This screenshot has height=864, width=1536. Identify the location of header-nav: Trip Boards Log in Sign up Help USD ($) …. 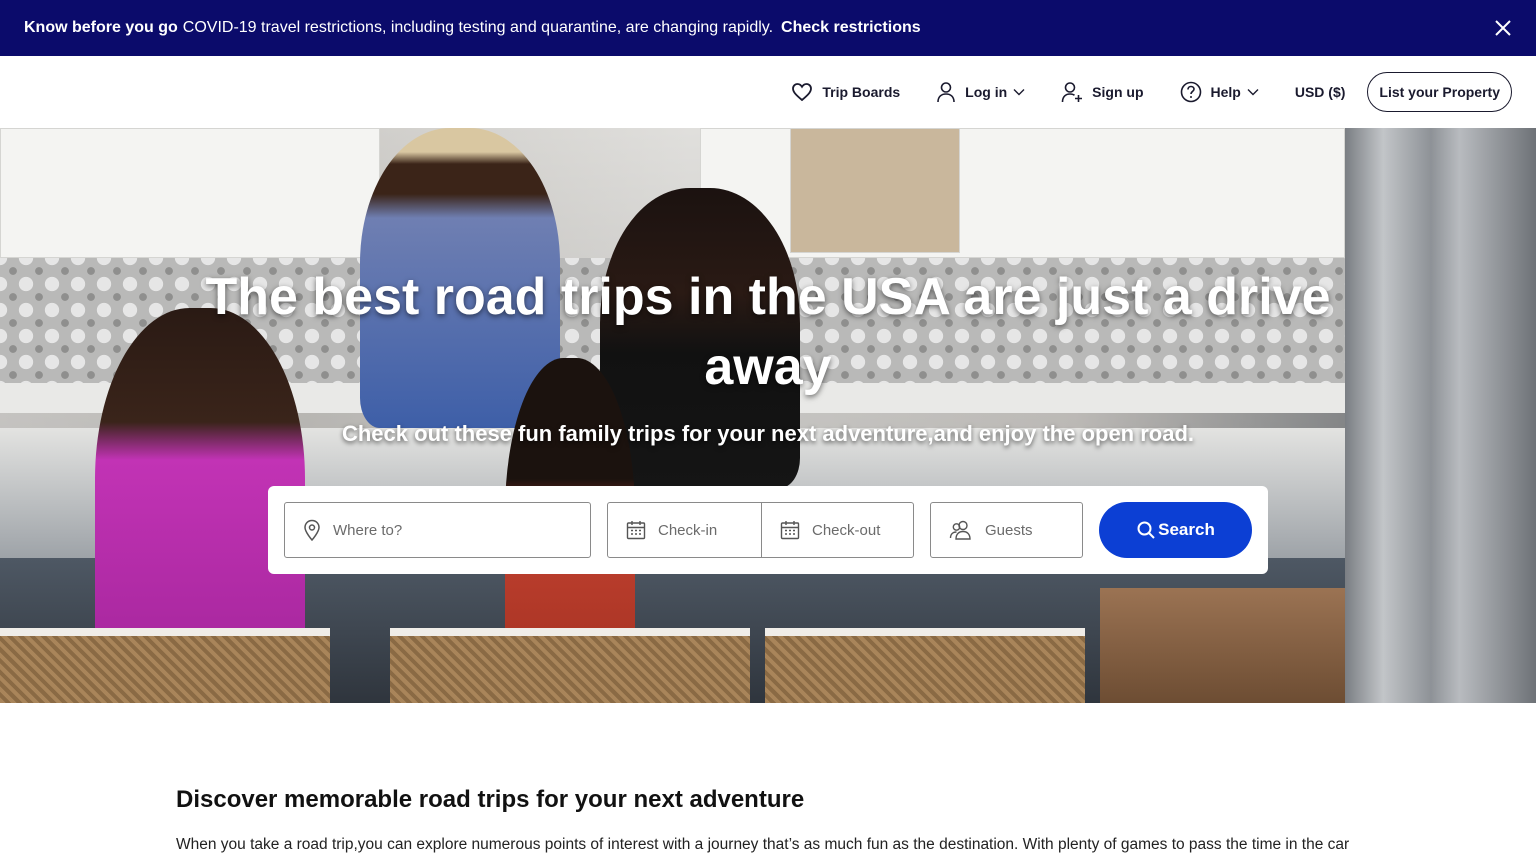
(1151, 92).